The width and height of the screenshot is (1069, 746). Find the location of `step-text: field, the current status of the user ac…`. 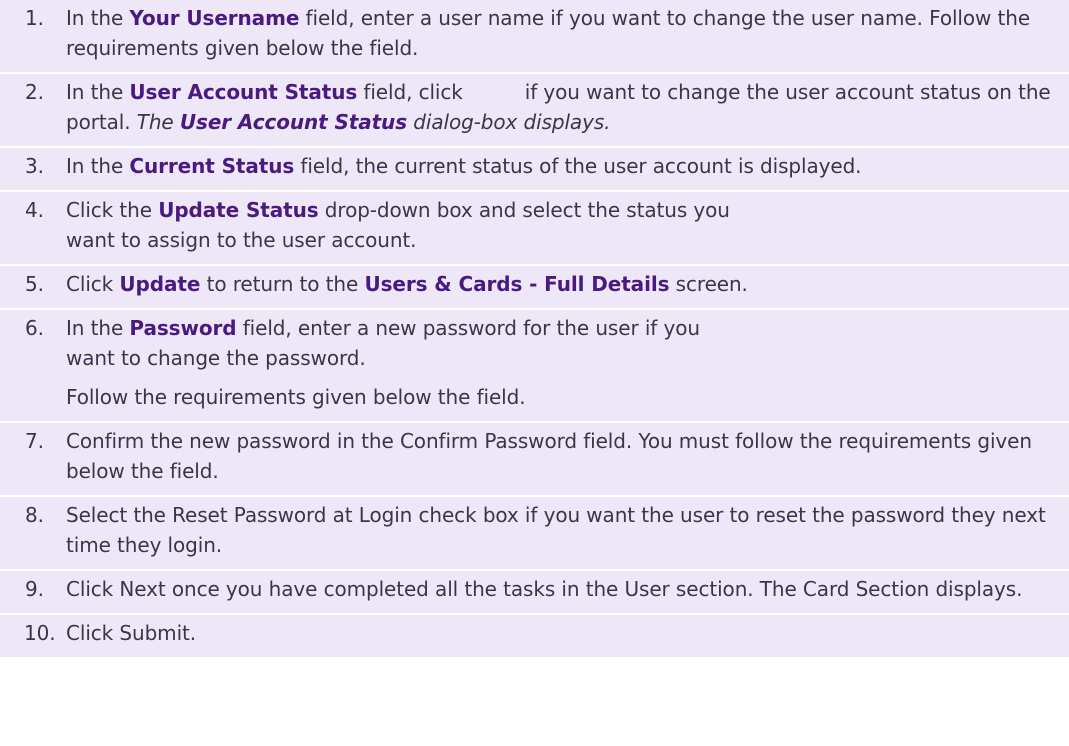

step-text: field, the current status of the user ac… is located at coordinates (578, 166).